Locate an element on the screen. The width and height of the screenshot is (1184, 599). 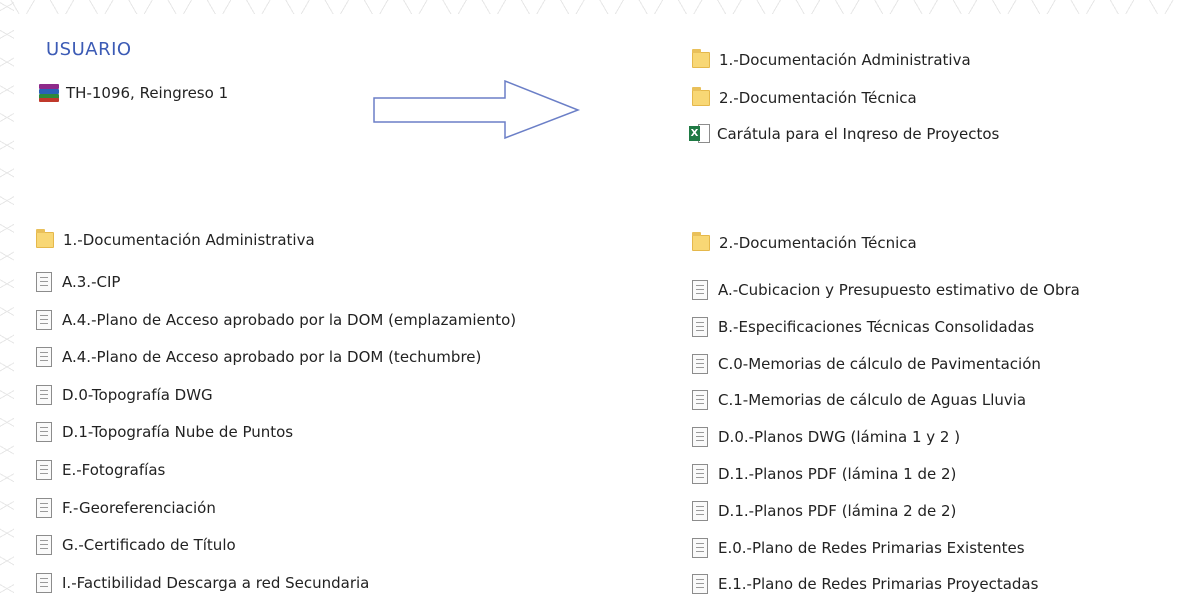
decorative-border-left is located at coordinates (7, 299).